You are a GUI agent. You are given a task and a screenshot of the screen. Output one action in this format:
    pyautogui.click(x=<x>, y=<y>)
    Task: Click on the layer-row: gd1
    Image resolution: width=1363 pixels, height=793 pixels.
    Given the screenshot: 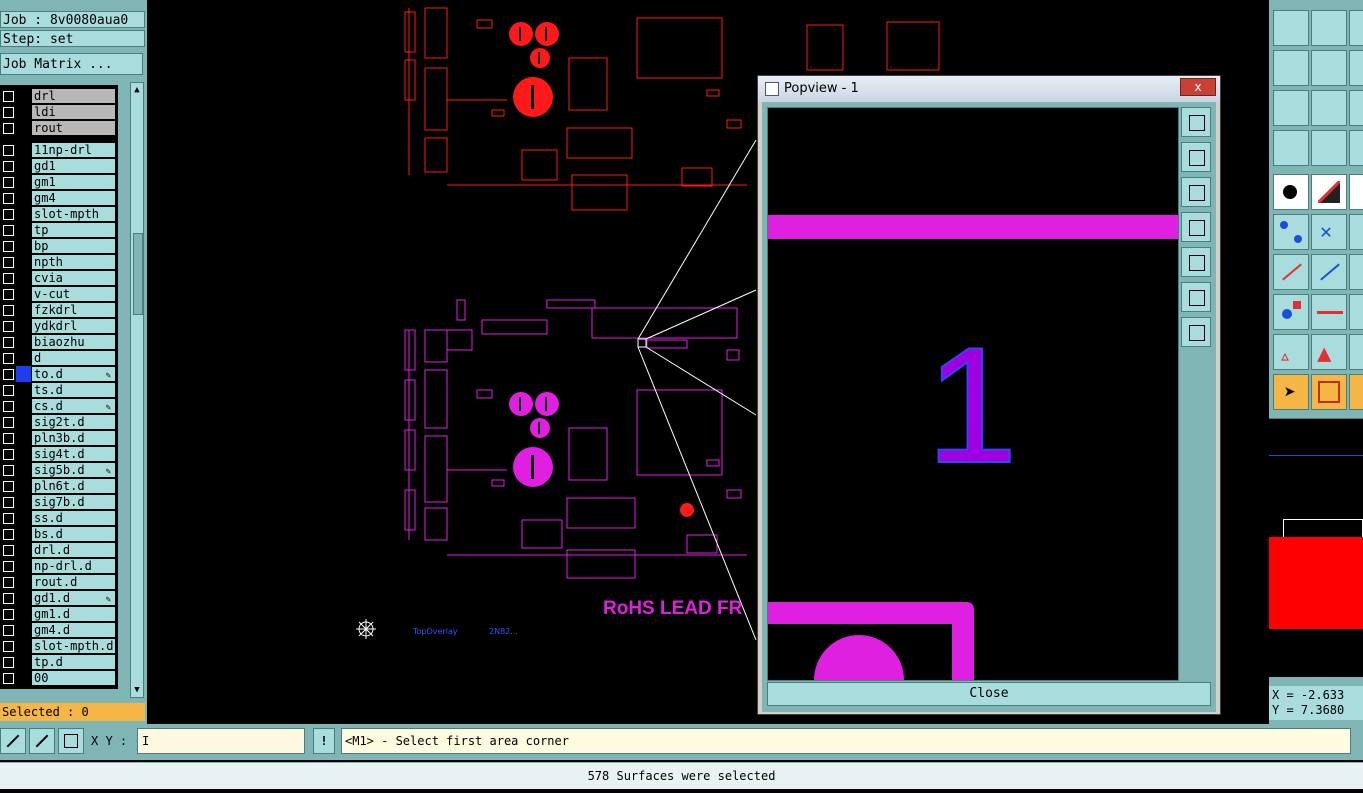 What is the action you would take?
    pyautogui.click(x=58, y=166)
    